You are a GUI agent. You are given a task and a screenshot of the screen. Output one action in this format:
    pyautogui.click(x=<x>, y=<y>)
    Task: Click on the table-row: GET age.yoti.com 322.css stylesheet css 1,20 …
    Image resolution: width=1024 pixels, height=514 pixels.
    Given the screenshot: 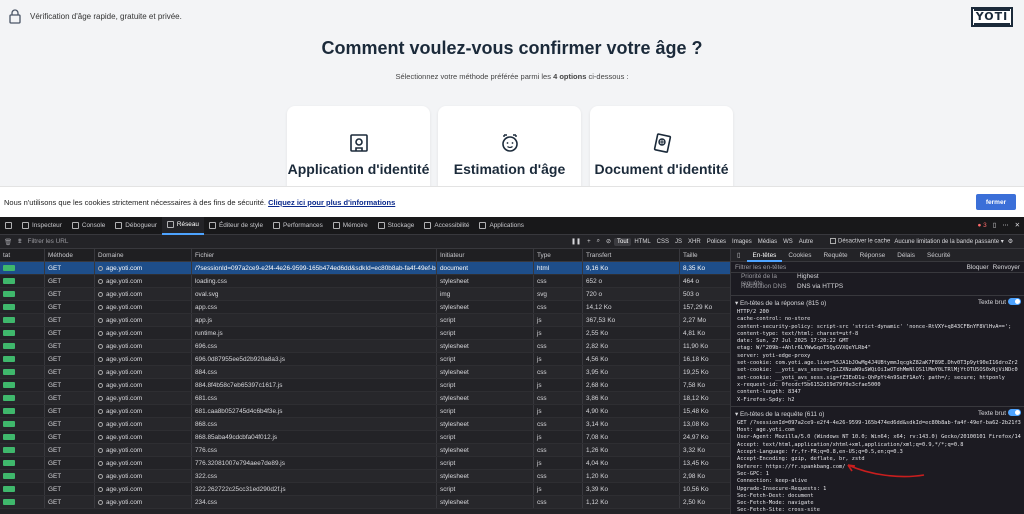 What is the action you would take?
    pyautogui.click(x=365, y=476)
    